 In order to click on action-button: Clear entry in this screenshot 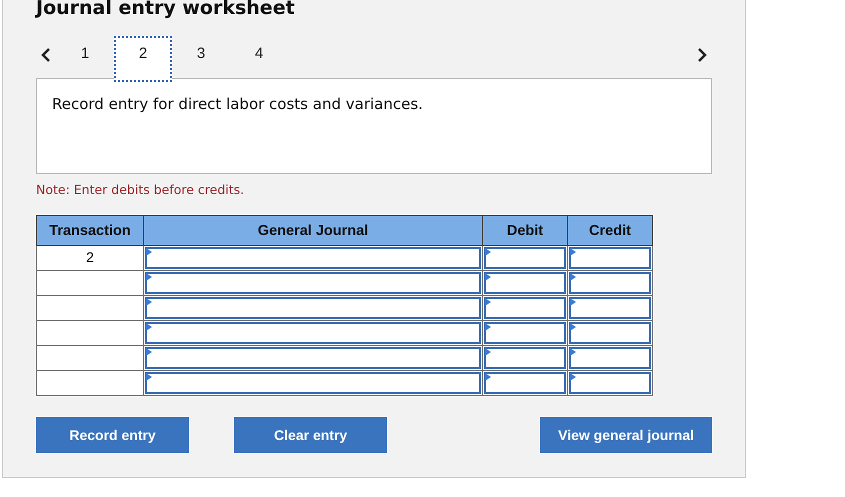, I will do `click(311, 435)`.